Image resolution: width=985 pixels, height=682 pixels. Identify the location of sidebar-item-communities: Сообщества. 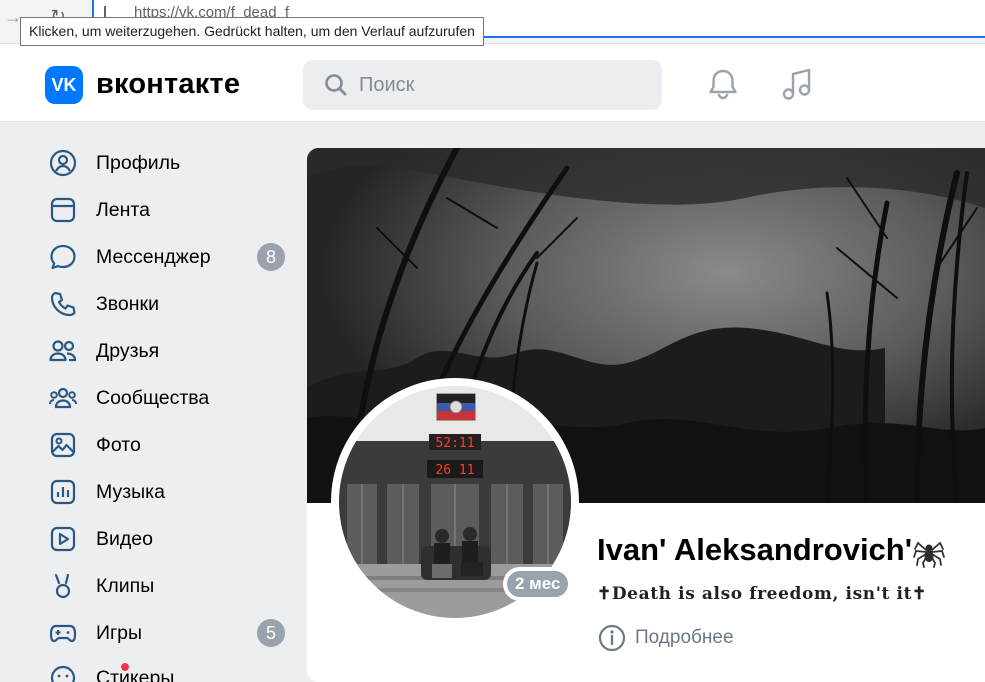
(170, 398).